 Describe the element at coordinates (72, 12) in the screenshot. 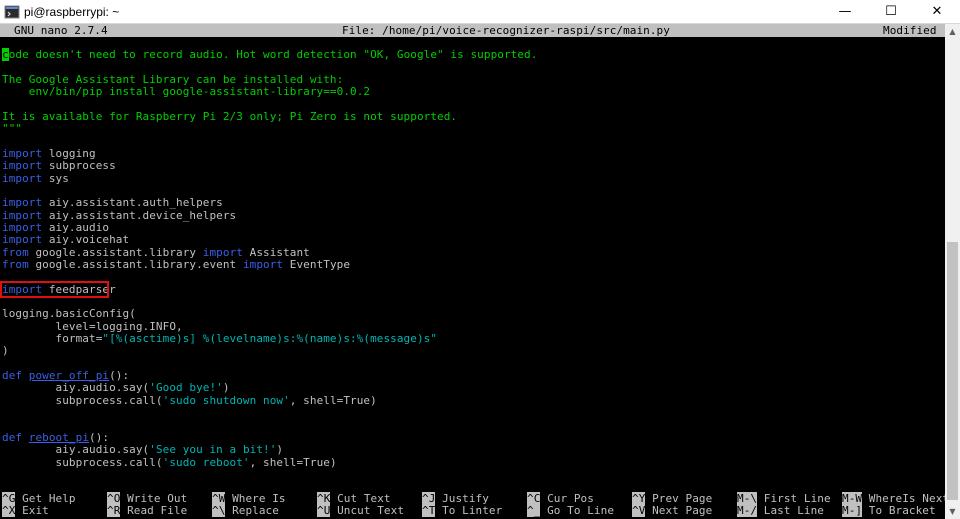

I see `window-title: pi@raspberrypi: ~` at that location.